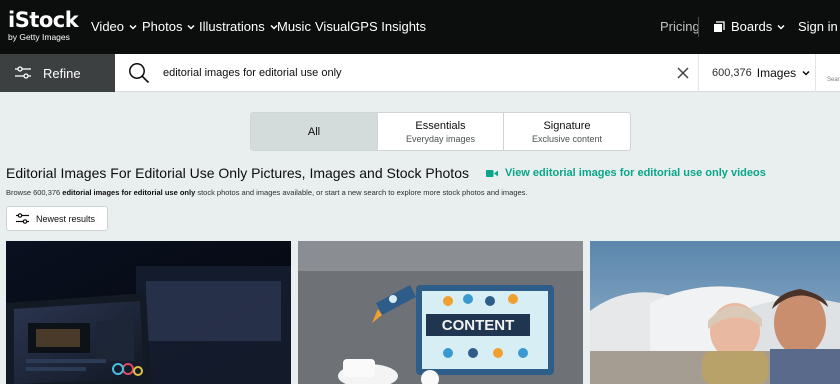  I want to click on sort-label: Newest results, so click(66, 218).